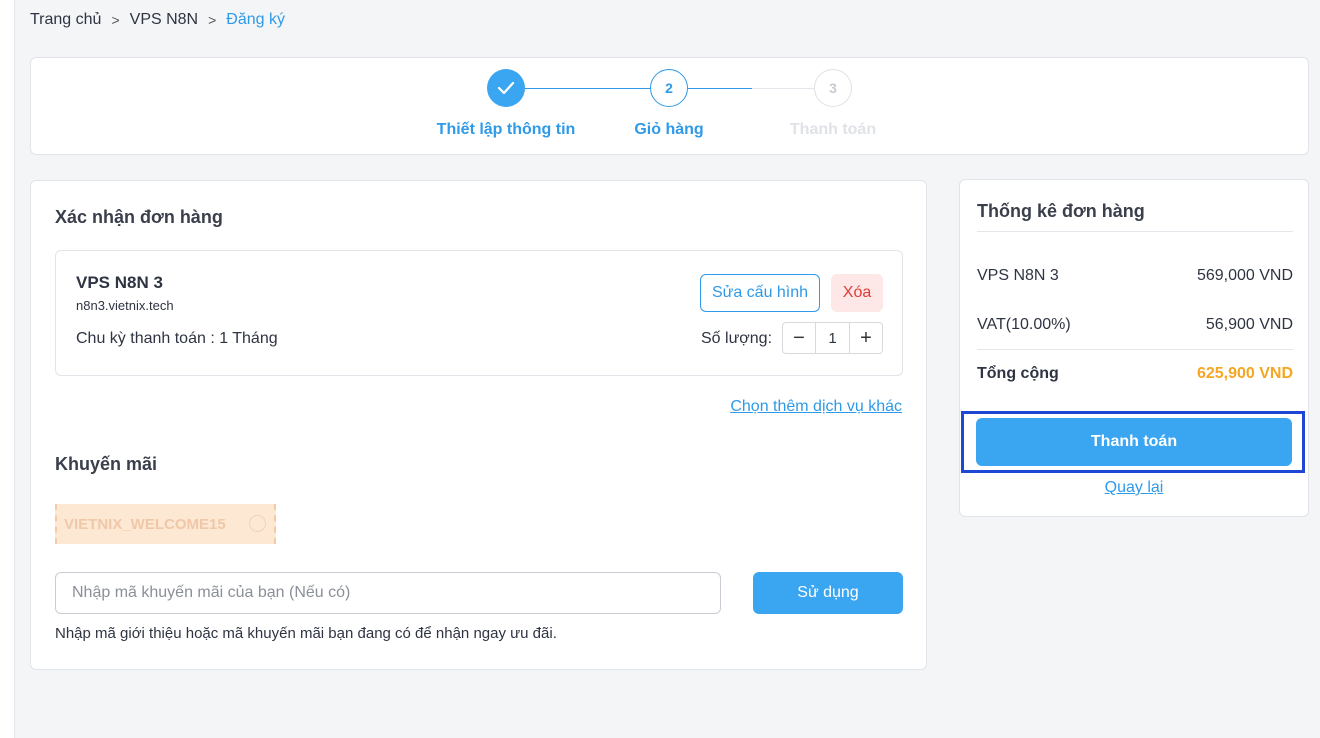 The height and width of the screenshot is (738, 1320). Describe the element at coordinates (1135, 325) in the screenshot. I see `summary-row: VAT(10.00%) 56,900 VND` at that location.